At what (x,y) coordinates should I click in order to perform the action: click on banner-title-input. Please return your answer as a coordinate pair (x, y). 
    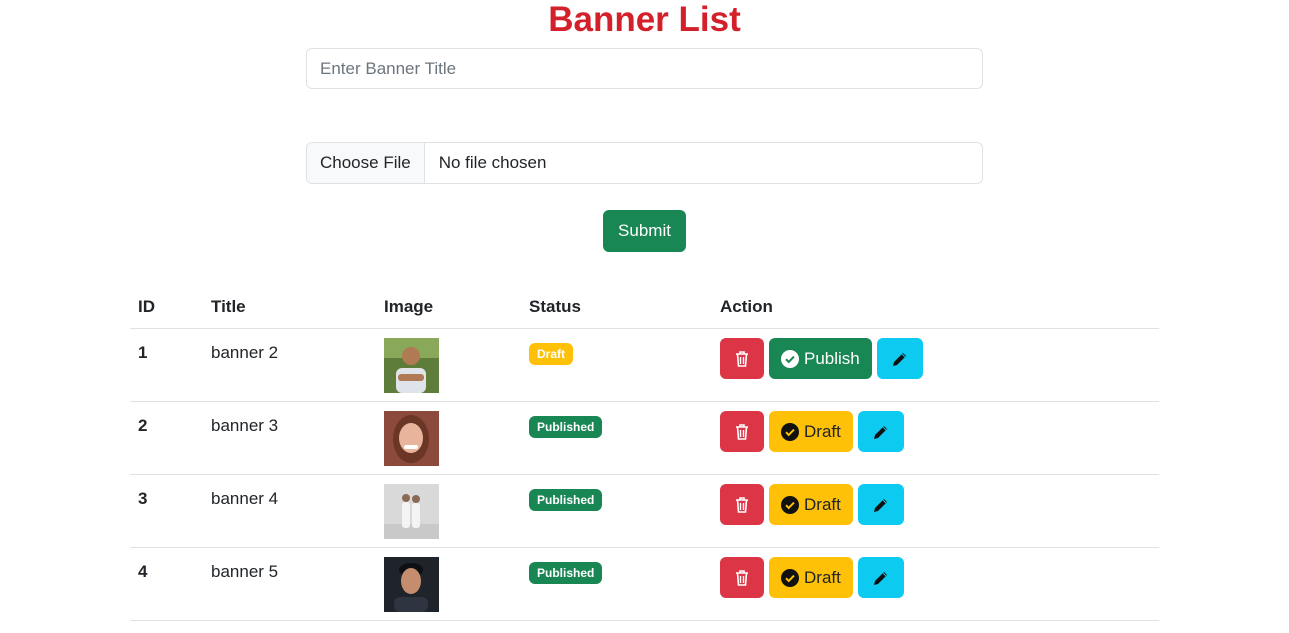
    Looking at the image, I should click on (644, 68).